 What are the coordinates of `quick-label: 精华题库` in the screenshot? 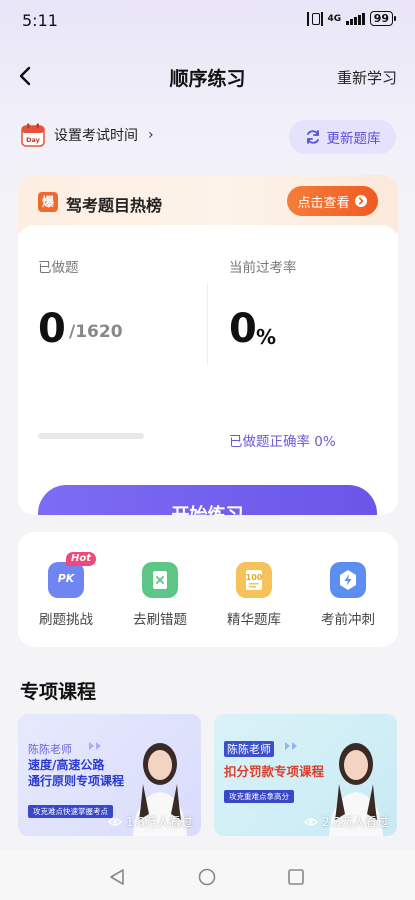 It's located at (254, 620).